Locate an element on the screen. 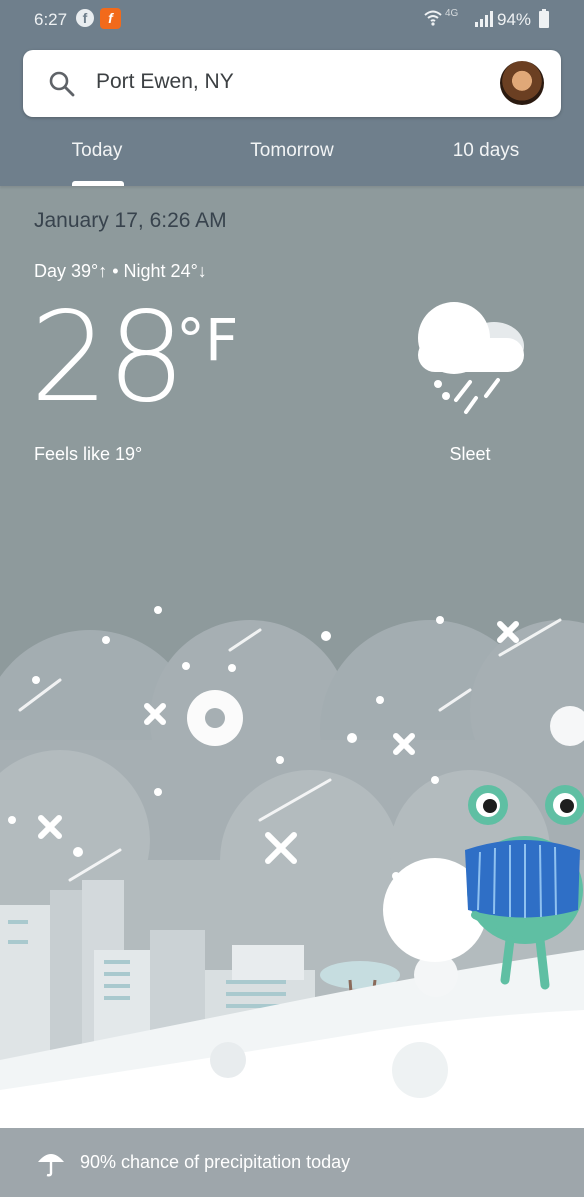 Image resolution: width=584 pixels, height=1197 pixels. tab-bar: Today Tomorrow 10 days is located at coordinates (292, 158).